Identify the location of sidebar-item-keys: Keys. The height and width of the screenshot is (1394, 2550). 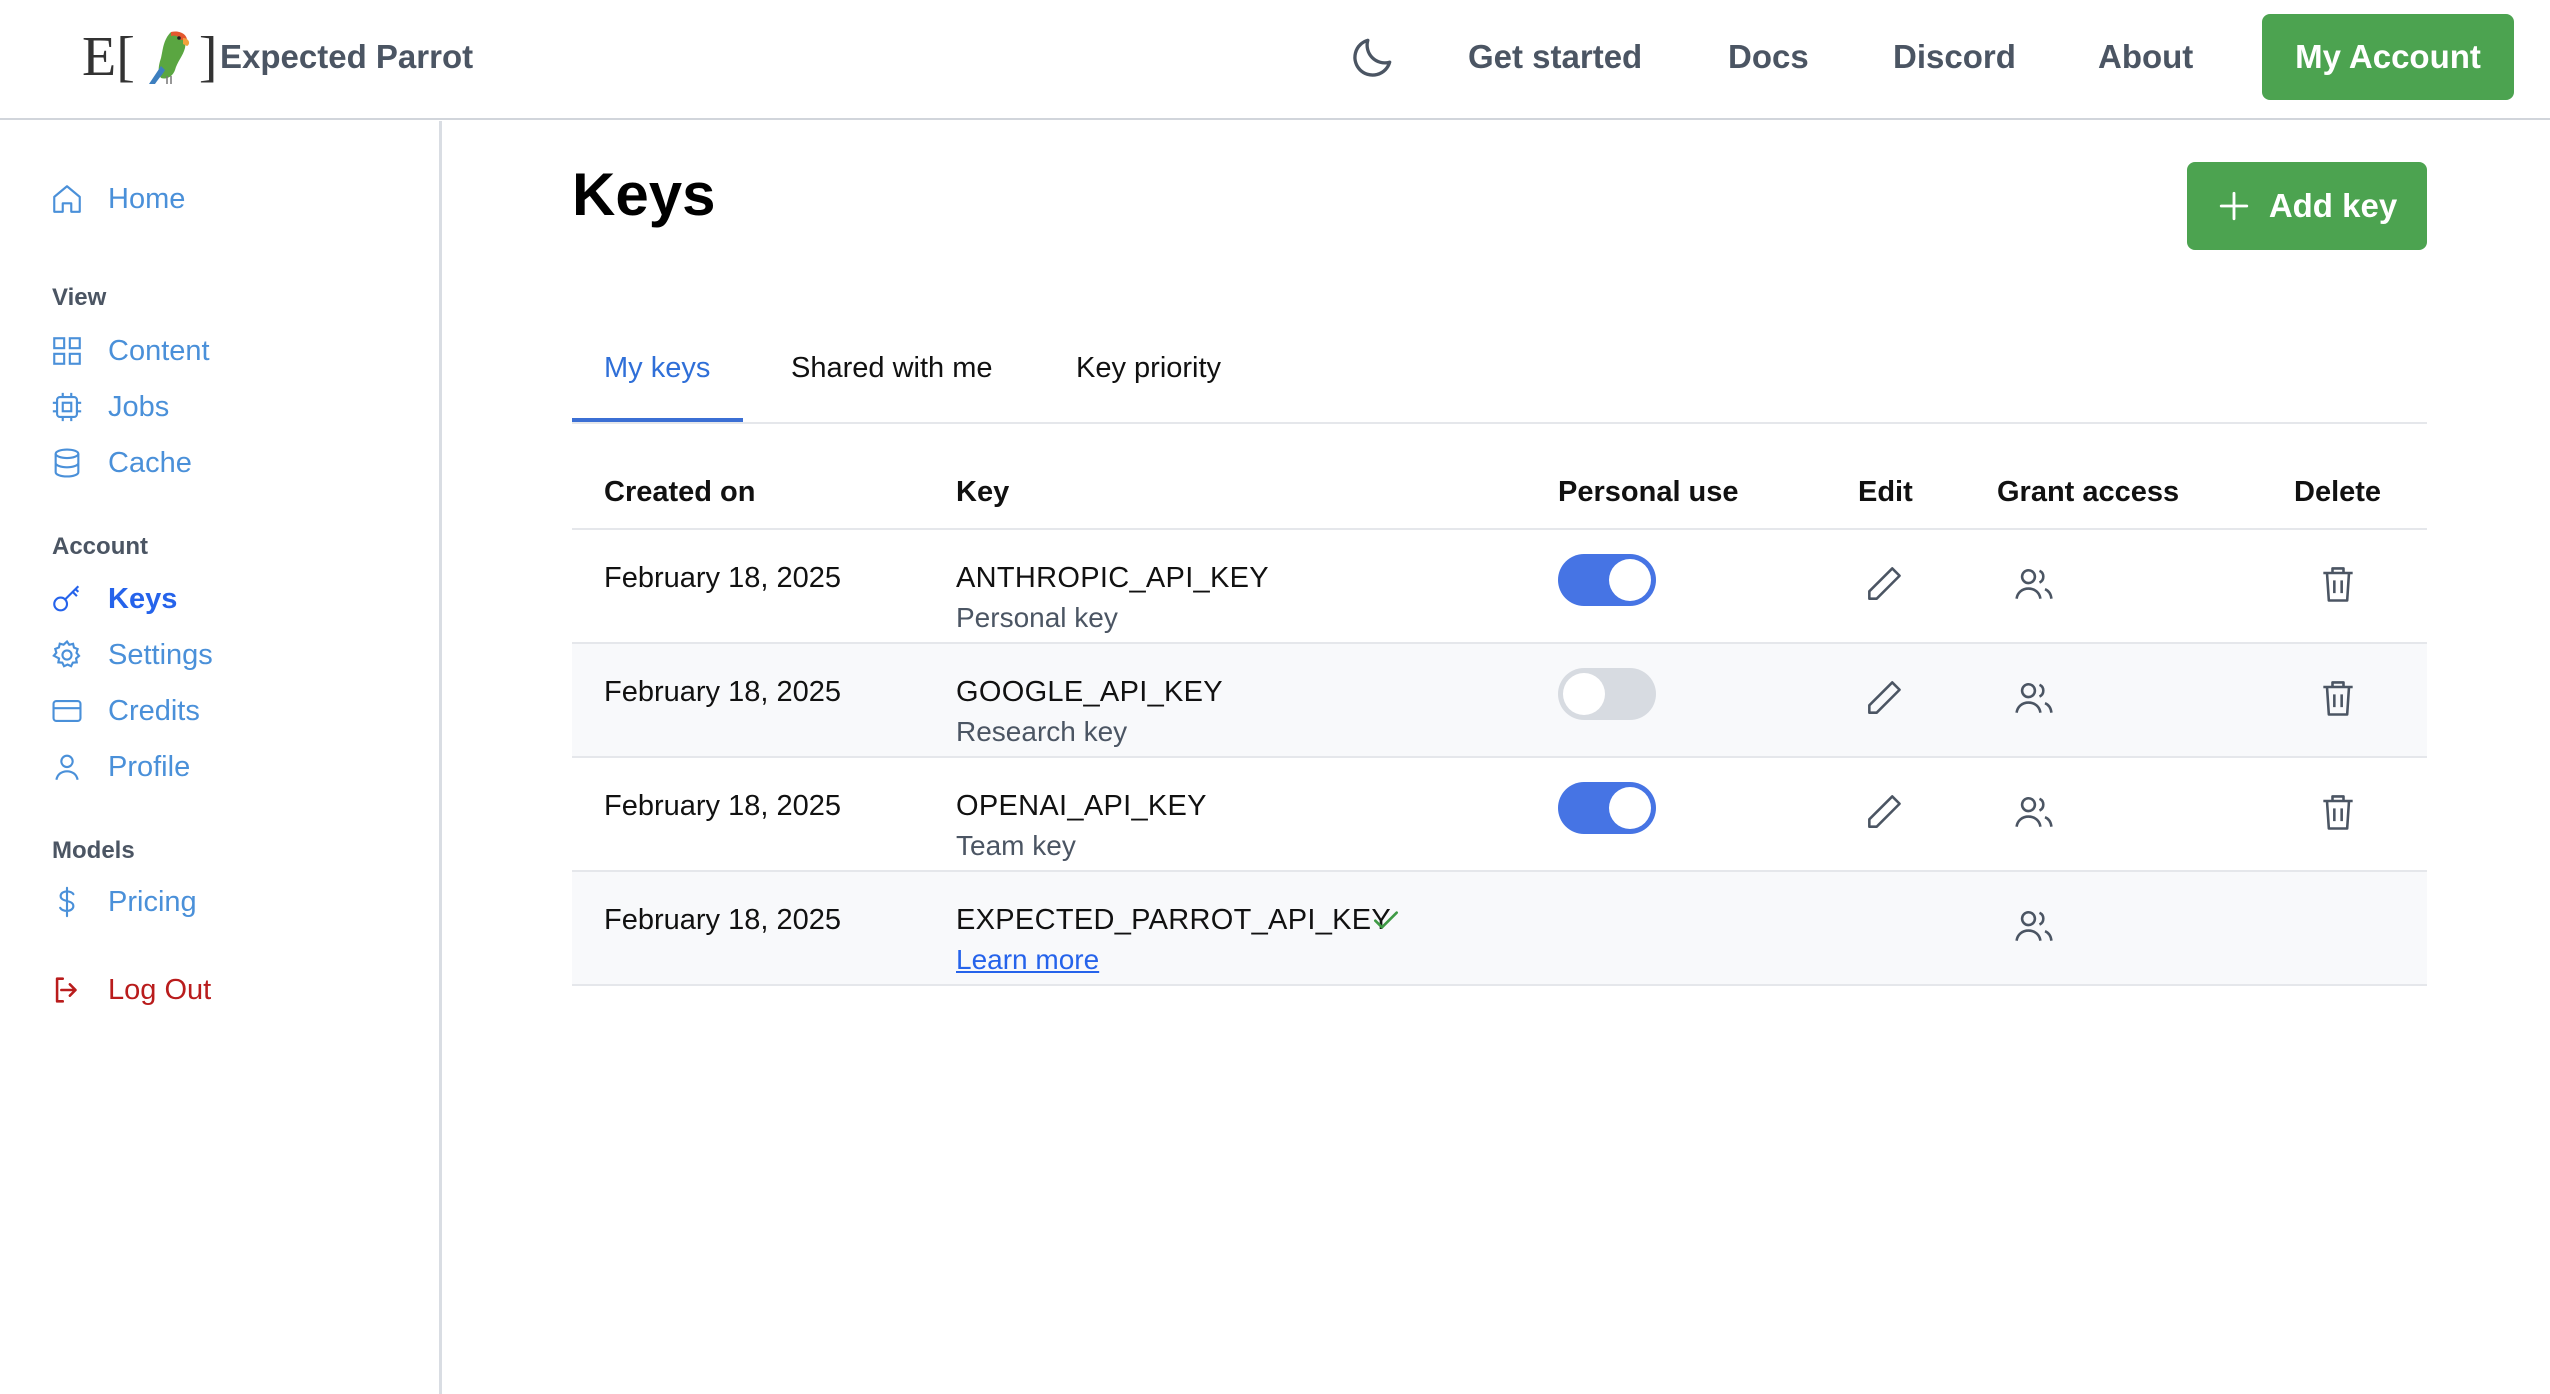
(113, 599).